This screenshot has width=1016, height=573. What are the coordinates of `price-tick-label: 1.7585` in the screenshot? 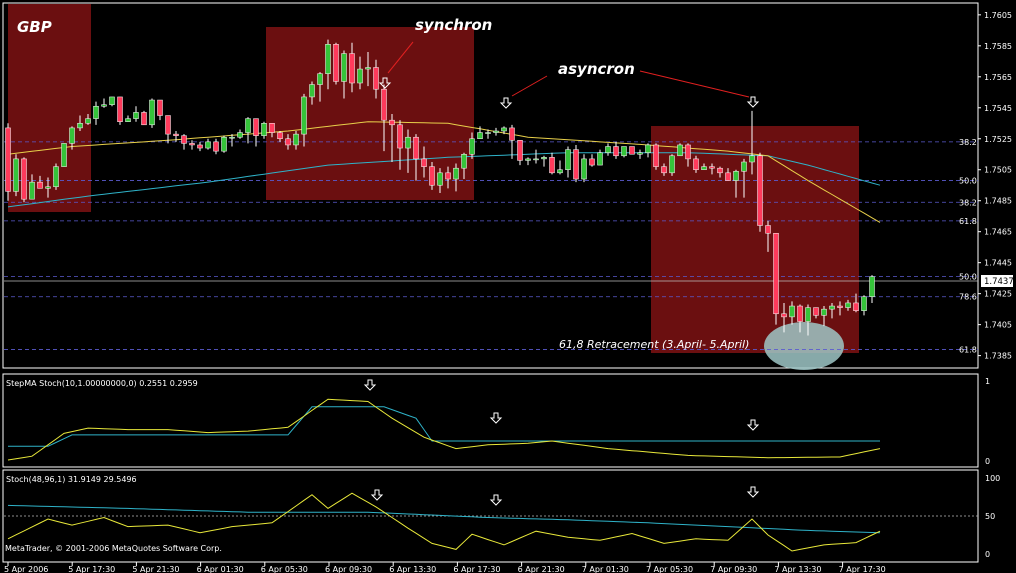 It's located at (998, 46).